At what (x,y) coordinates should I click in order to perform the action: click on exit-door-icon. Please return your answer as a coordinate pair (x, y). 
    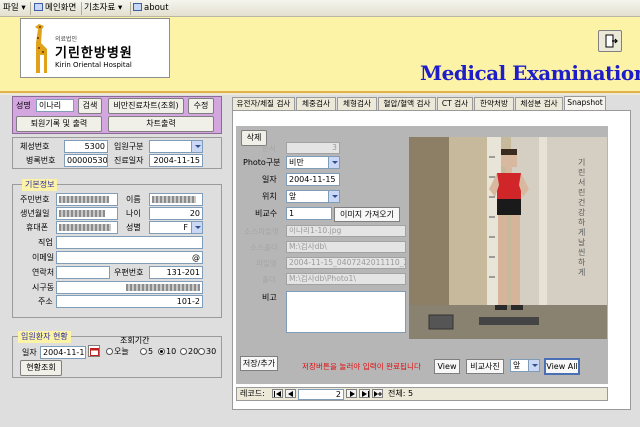
    Looking at the image, I should click on (611, 41).